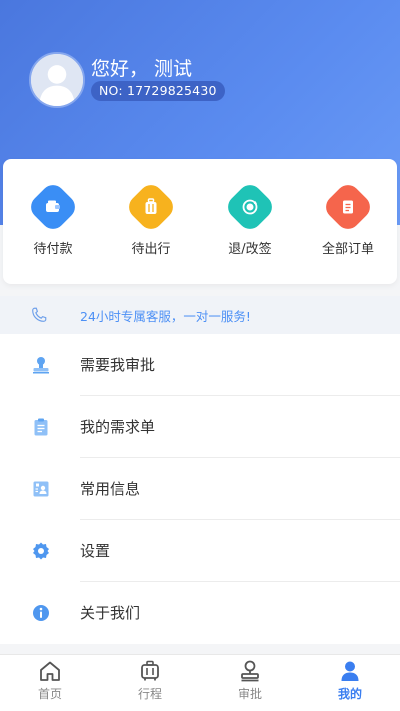 Image resolution: width=400 pixels, height=711 pixels. I want to click on order-pending-travel: 待出行, so click(151, 218).